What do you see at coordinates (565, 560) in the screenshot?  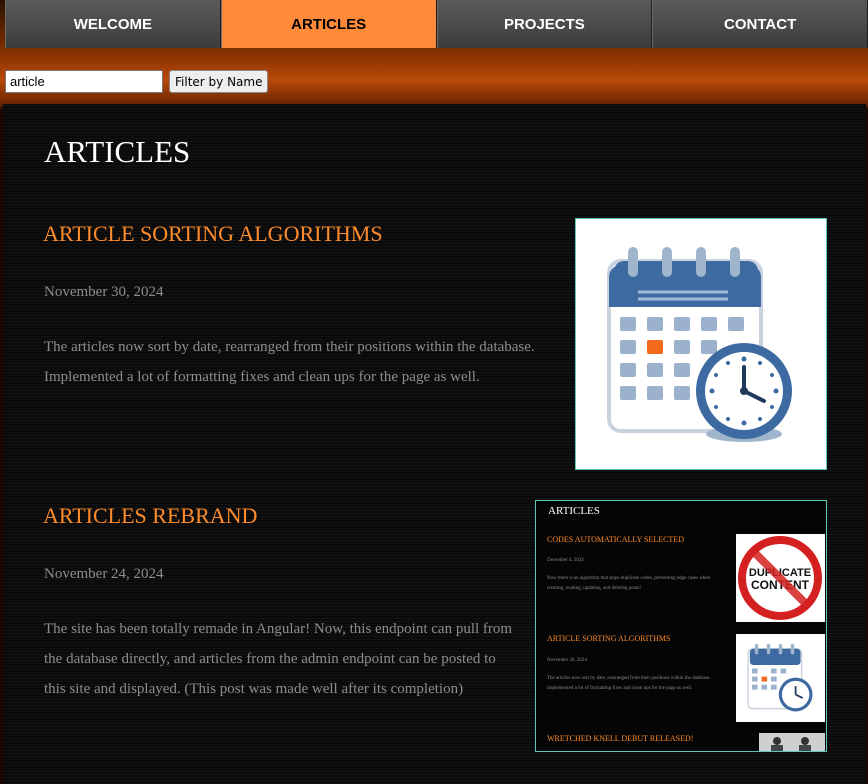 I see `screenshot-article-date: December 4, 2024` at bounding box center [565, 560].